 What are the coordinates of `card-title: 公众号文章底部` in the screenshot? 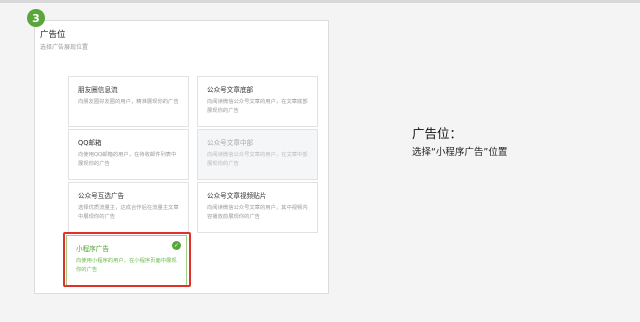 It's located at (230, 90).